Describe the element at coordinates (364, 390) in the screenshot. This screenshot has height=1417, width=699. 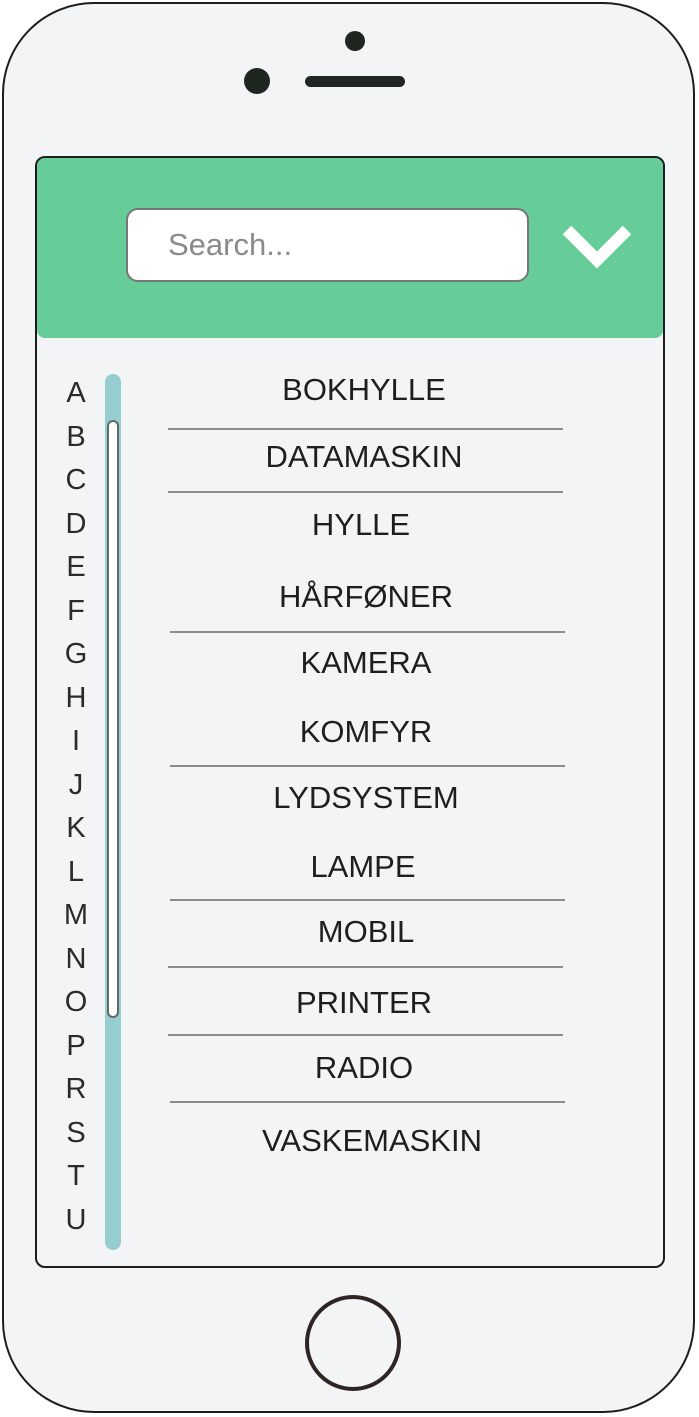
I see `list-item: BOKHYLLE` at that location.